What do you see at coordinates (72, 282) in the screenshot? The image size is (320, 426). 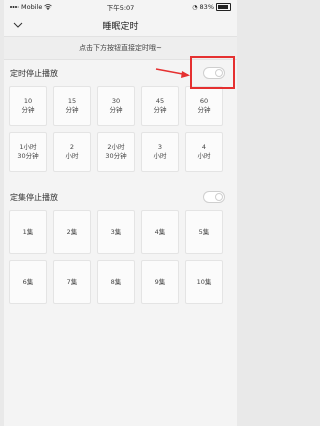 I see `episode-option: 7集` at bounding box center [72, 282].